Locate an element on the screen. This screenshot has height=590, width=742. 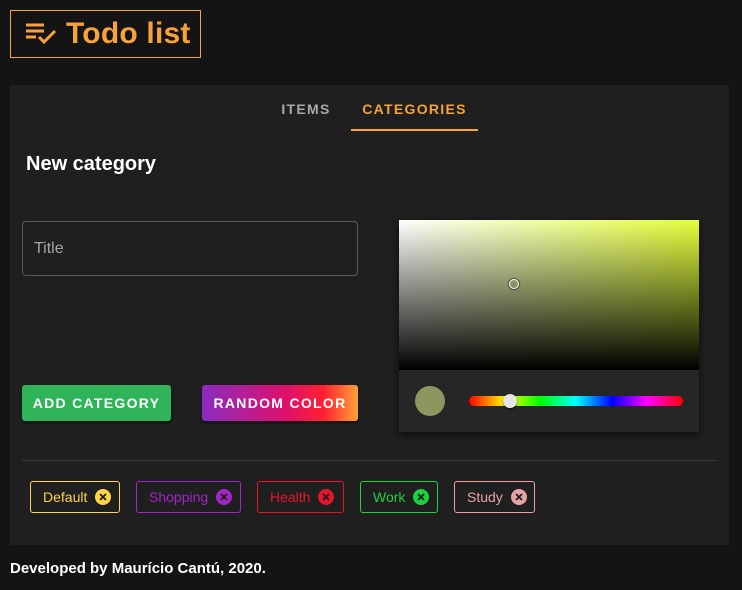
tab-categories: CATEGORIES is located at coordinates (414, 108).